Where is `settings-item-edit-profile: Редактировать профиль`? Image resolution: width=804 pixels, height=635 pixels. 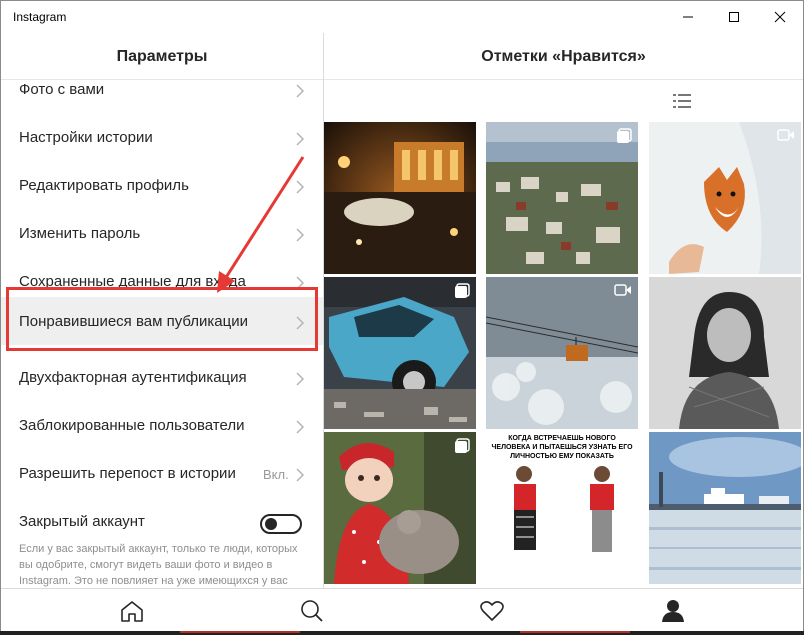
settings-item-edit-profile: Редактировать профиль is located at coordinates (162, 187).